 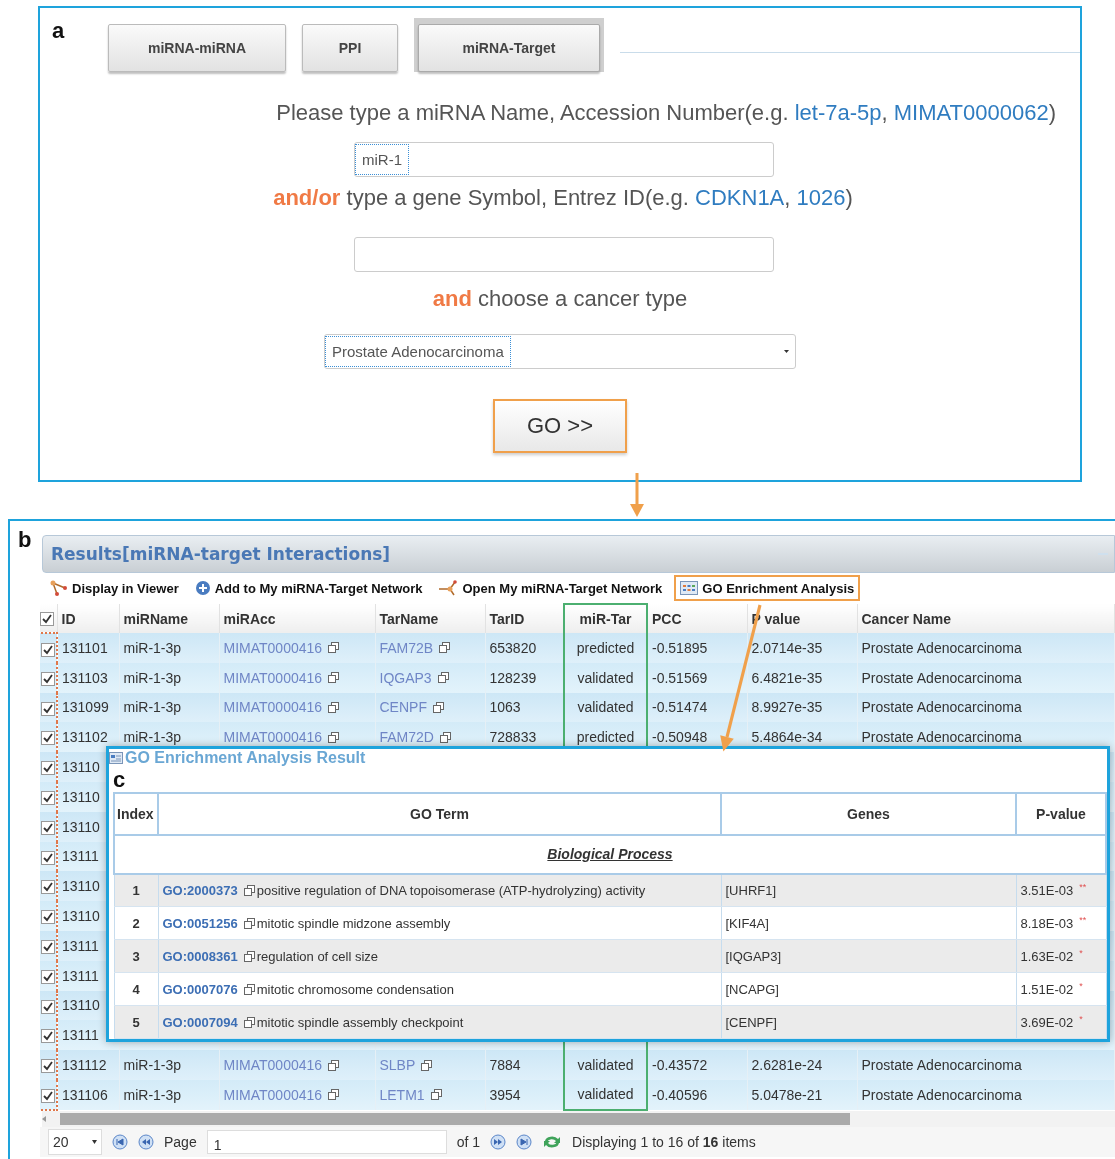 What do you see at coordinates (605, 618) in the screenshot?
I see `column-header: miR-Tar` at bounding box center [605, 618].